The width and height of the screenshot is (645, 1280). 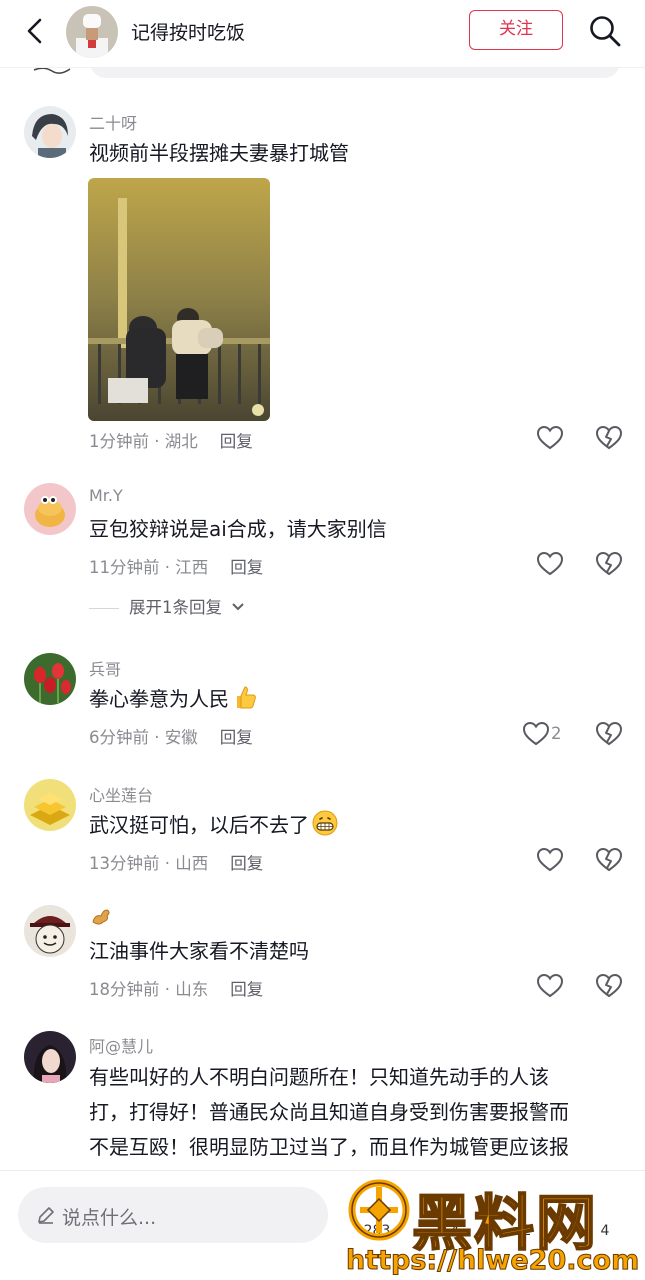 I want to click on previous-comment-edge, so click(x=322, y=75).